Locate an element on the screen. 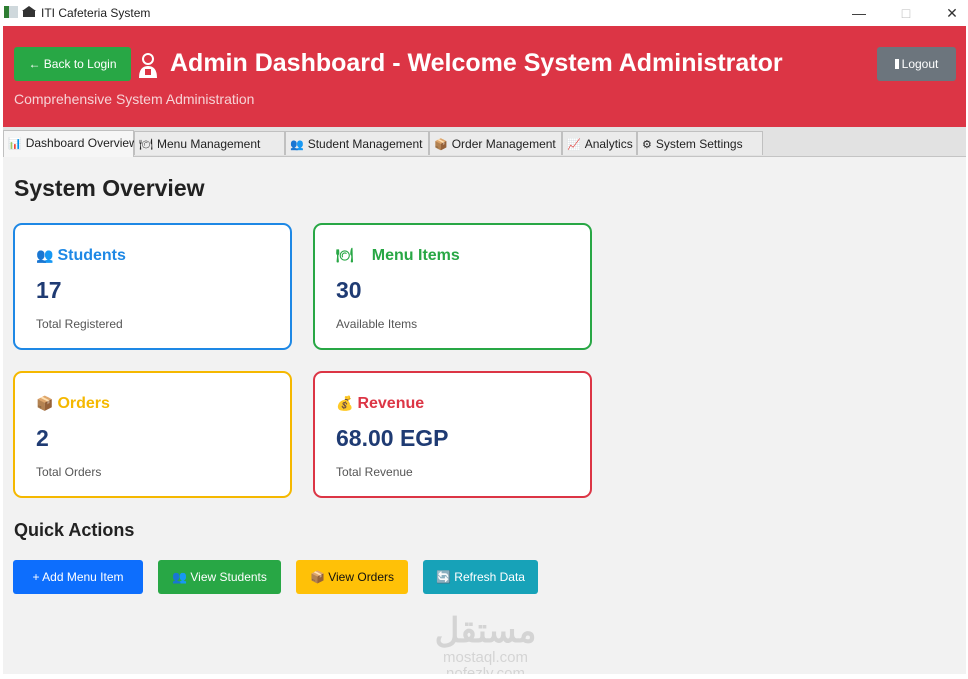 The width and height of the screenshot is (968, 679). logout-button: Logout is located at coordinates (916, 64).